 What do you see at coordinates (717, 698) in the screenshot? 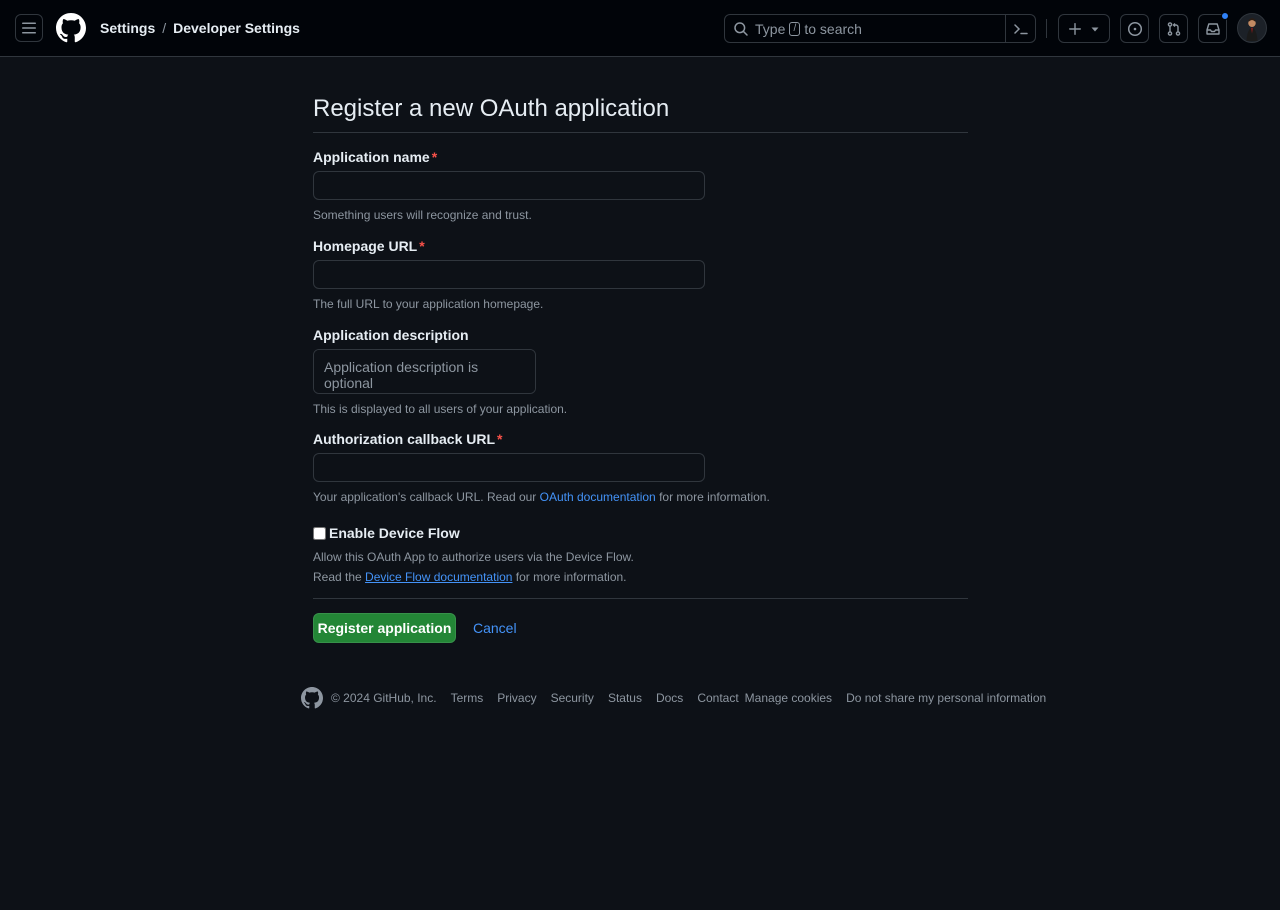
I see `footer-link-contact: Contact` at bounding box center [717, 698].